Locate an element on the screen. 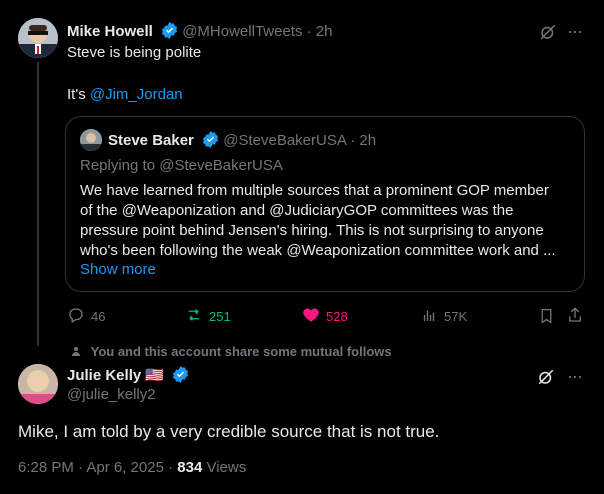  avatar-steve-baker is located at coordinates (91, 140).